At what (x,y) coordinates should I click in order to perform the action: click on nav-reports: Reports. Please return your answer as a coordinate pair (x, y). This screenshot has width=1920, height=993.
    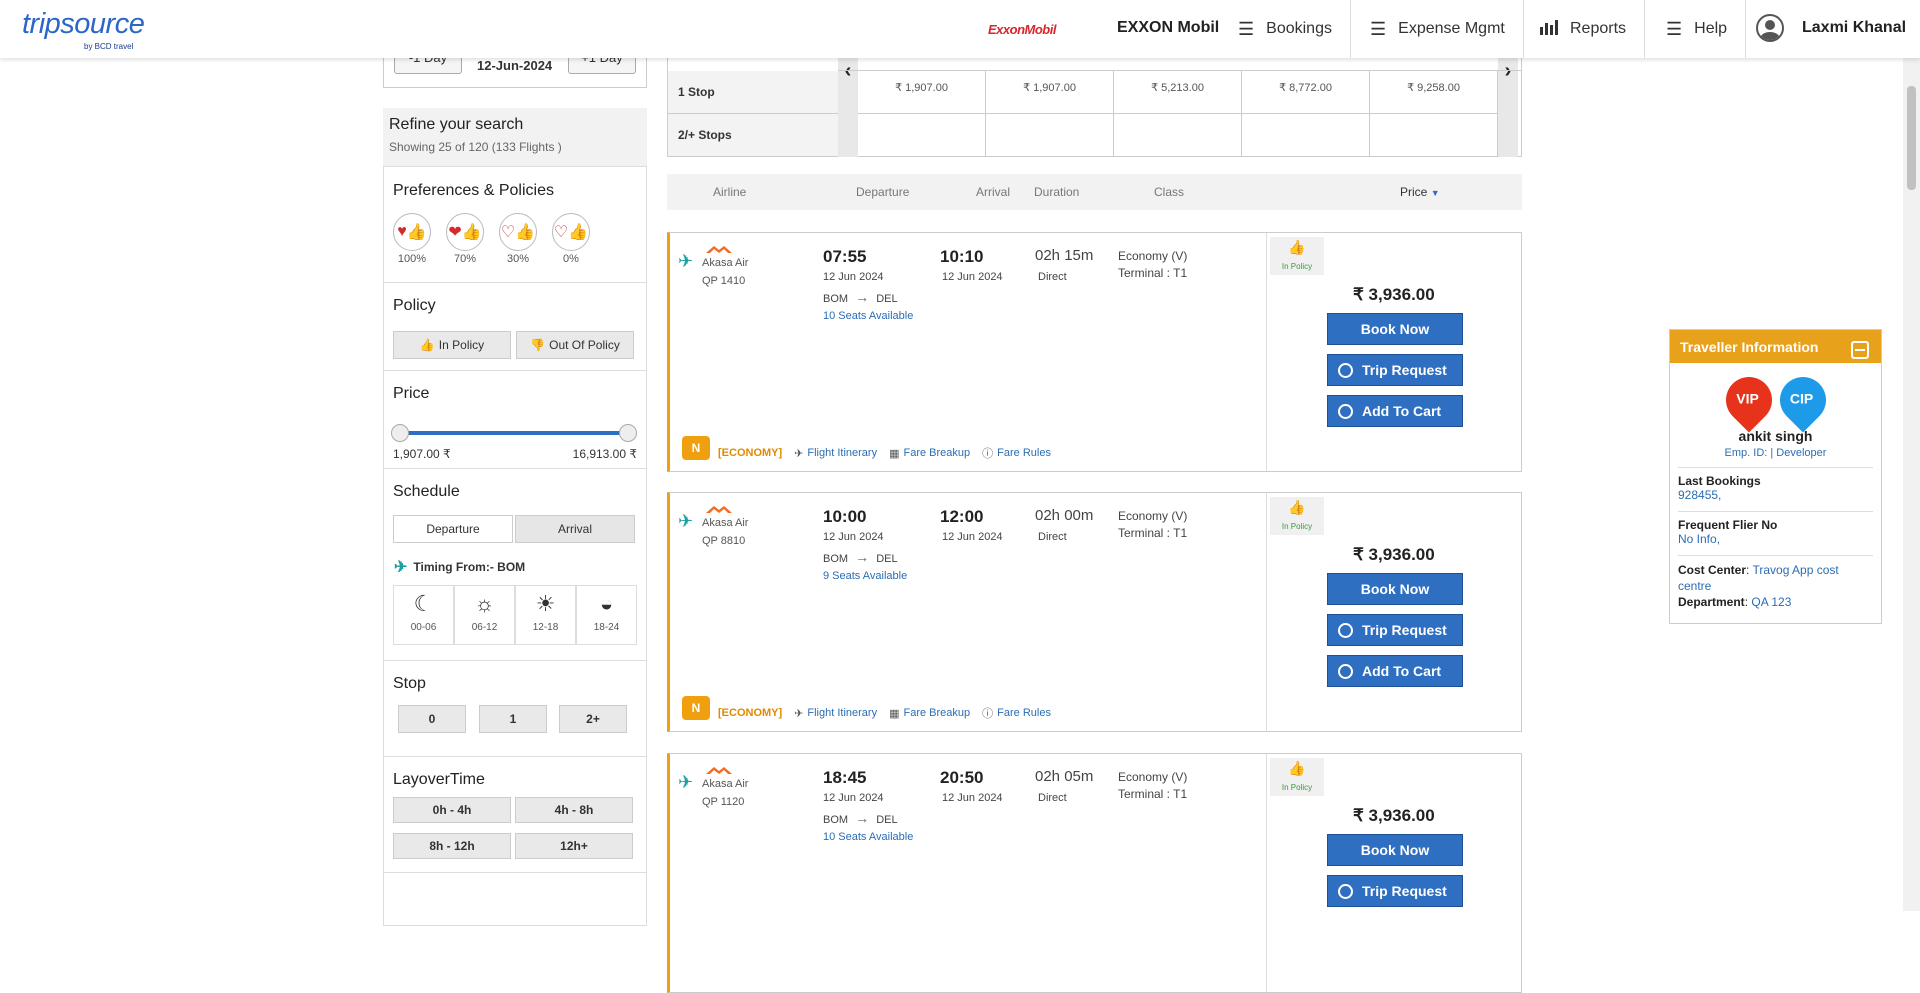
    Looking at the image, I should click on (1584, 29).